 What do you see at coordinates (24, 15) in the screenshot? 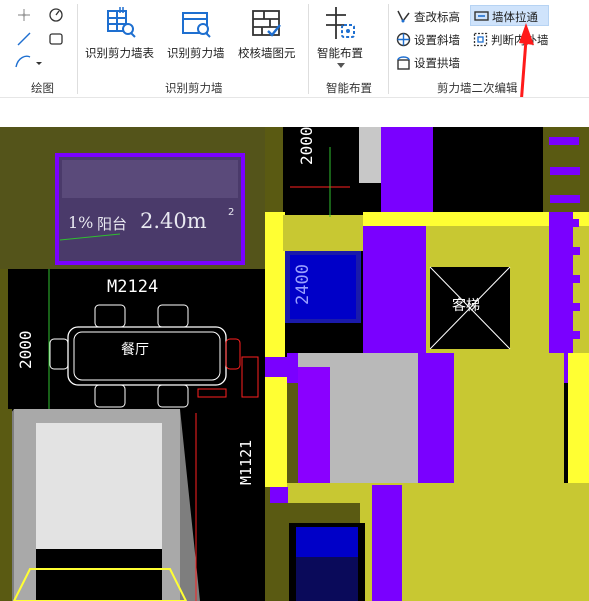
I see `point-icon` at bounding box center [24, 15].